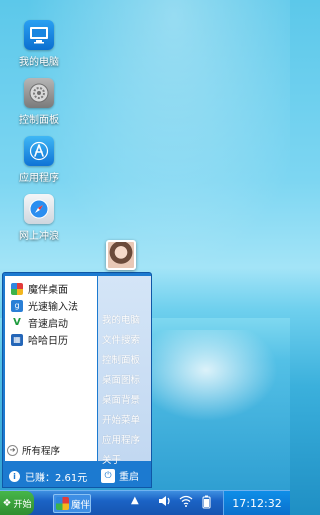 This screenshot has height=515, width=320. I want to click on start-button: ❖ 开始, so click(17, 503).